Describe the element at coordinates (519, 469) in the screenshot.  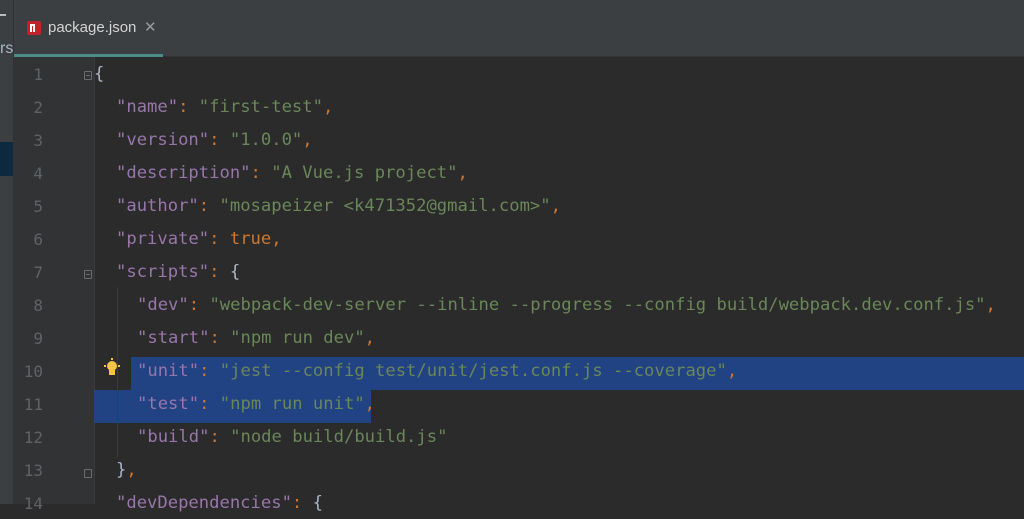
I see `code-line: 13 },` at that location.